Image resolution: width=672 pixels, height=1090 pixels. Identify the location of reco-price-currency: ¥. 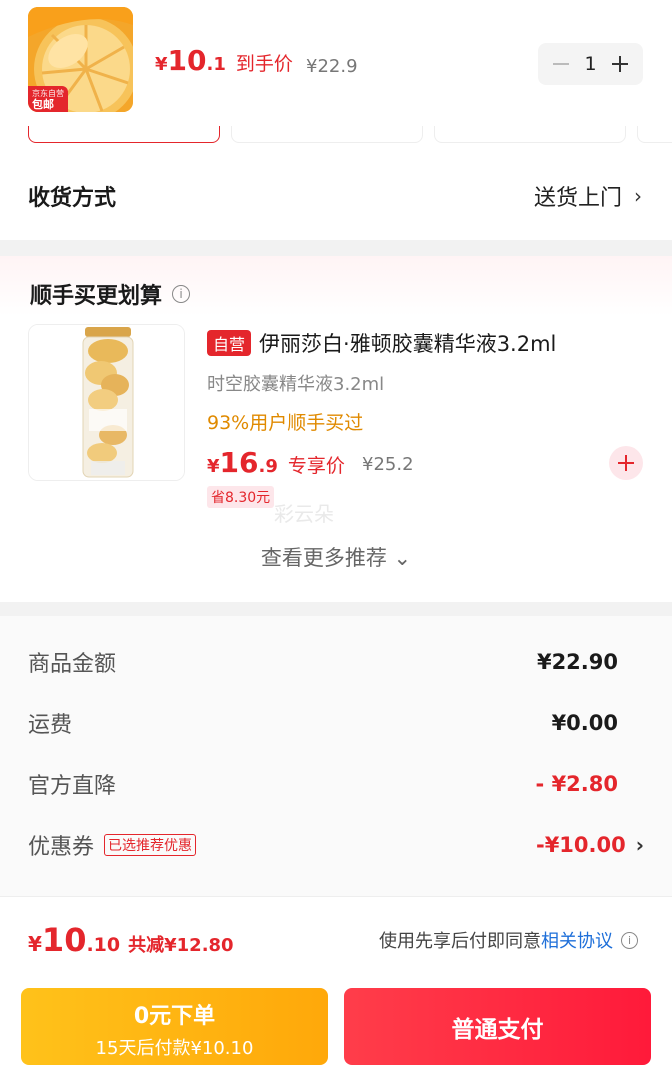
(213, 466).